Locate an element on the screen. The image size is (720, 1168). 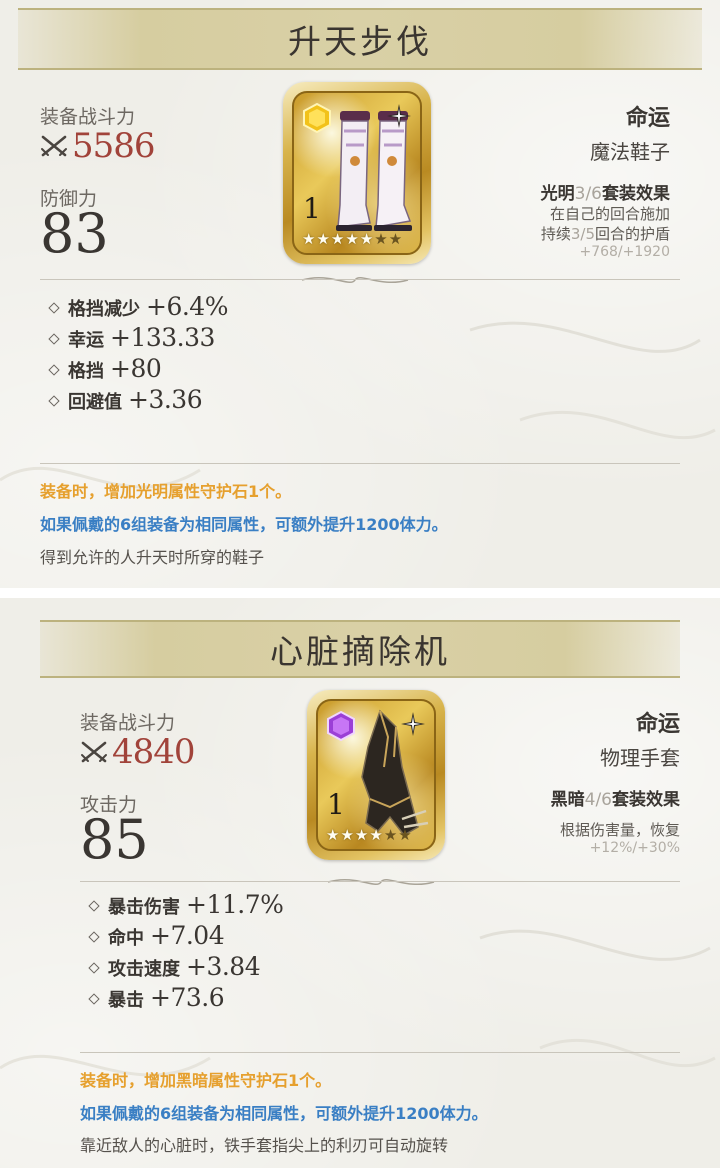
item-icon-frame: 1 ★ ★ ★ ★ ★ ★ ★ is located at coordinates (357, 173).